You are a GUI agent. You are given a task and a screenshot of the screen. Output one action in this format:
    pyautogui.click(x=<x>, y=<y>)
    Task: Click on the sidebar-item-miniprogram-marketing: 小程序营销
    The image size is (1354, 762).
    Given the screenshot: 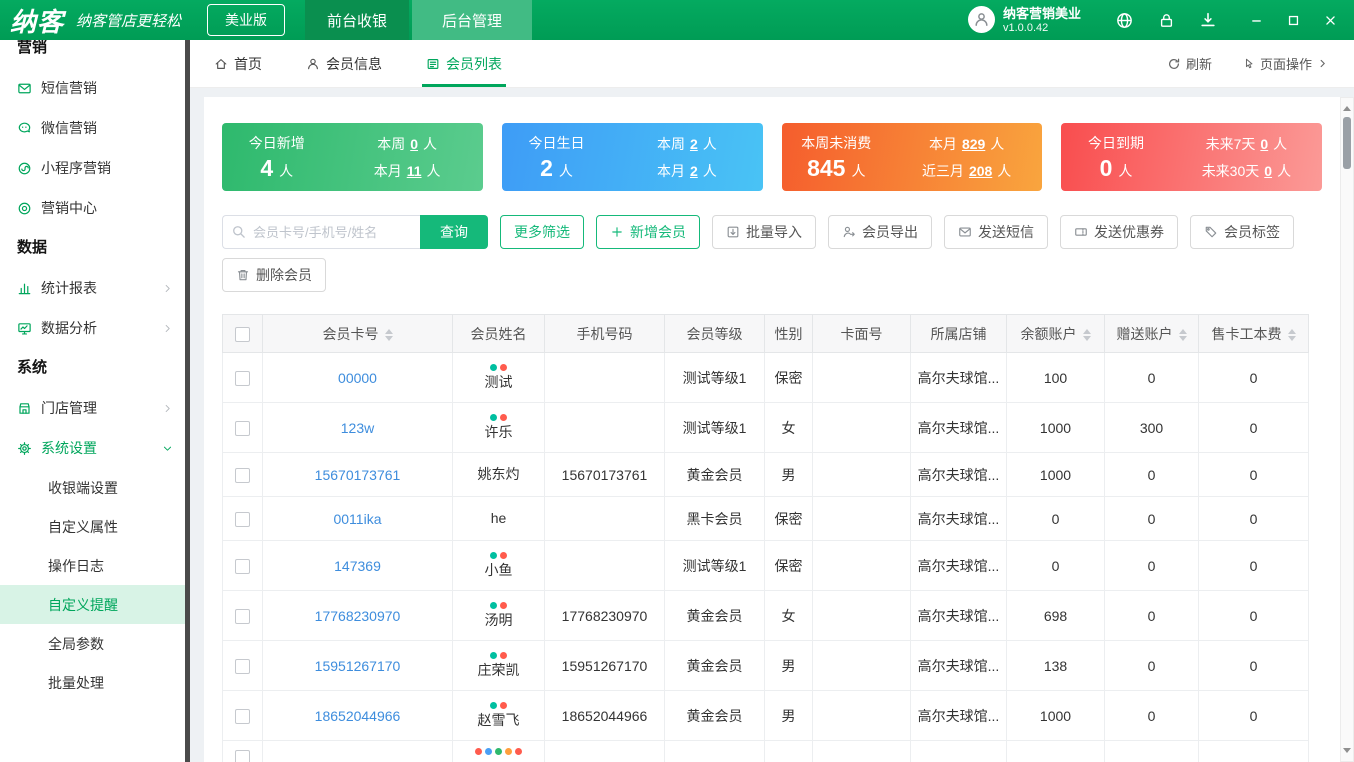 What is the action you would take?
    pyautogui.click(x=92, y=168)
    